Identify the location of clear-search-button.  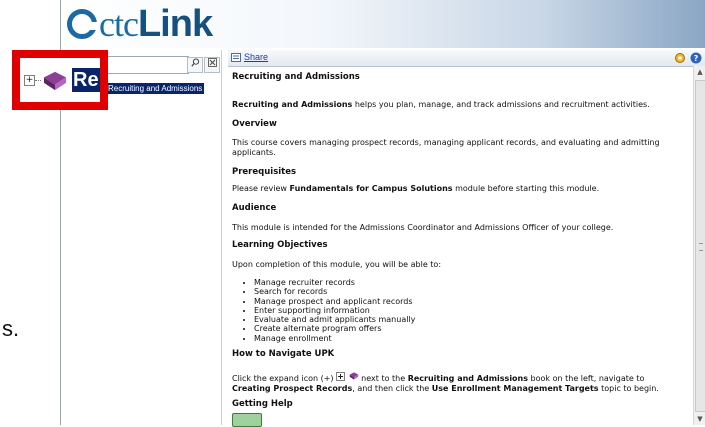
(212, 65).